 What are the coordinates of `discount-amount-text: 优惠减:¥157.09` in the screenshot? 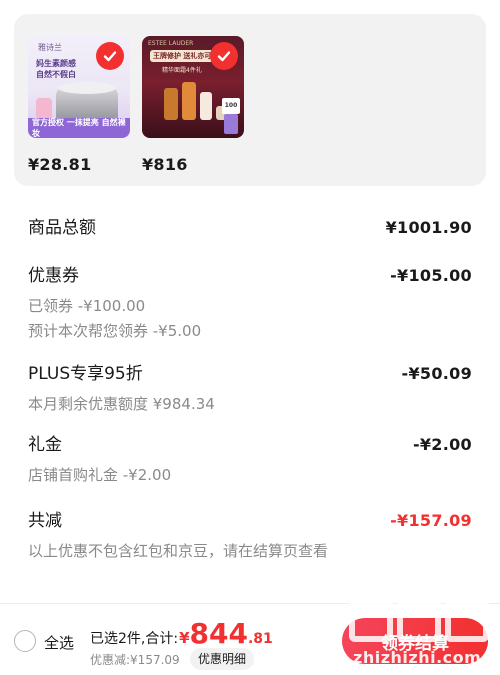 It's located at (135, 660).